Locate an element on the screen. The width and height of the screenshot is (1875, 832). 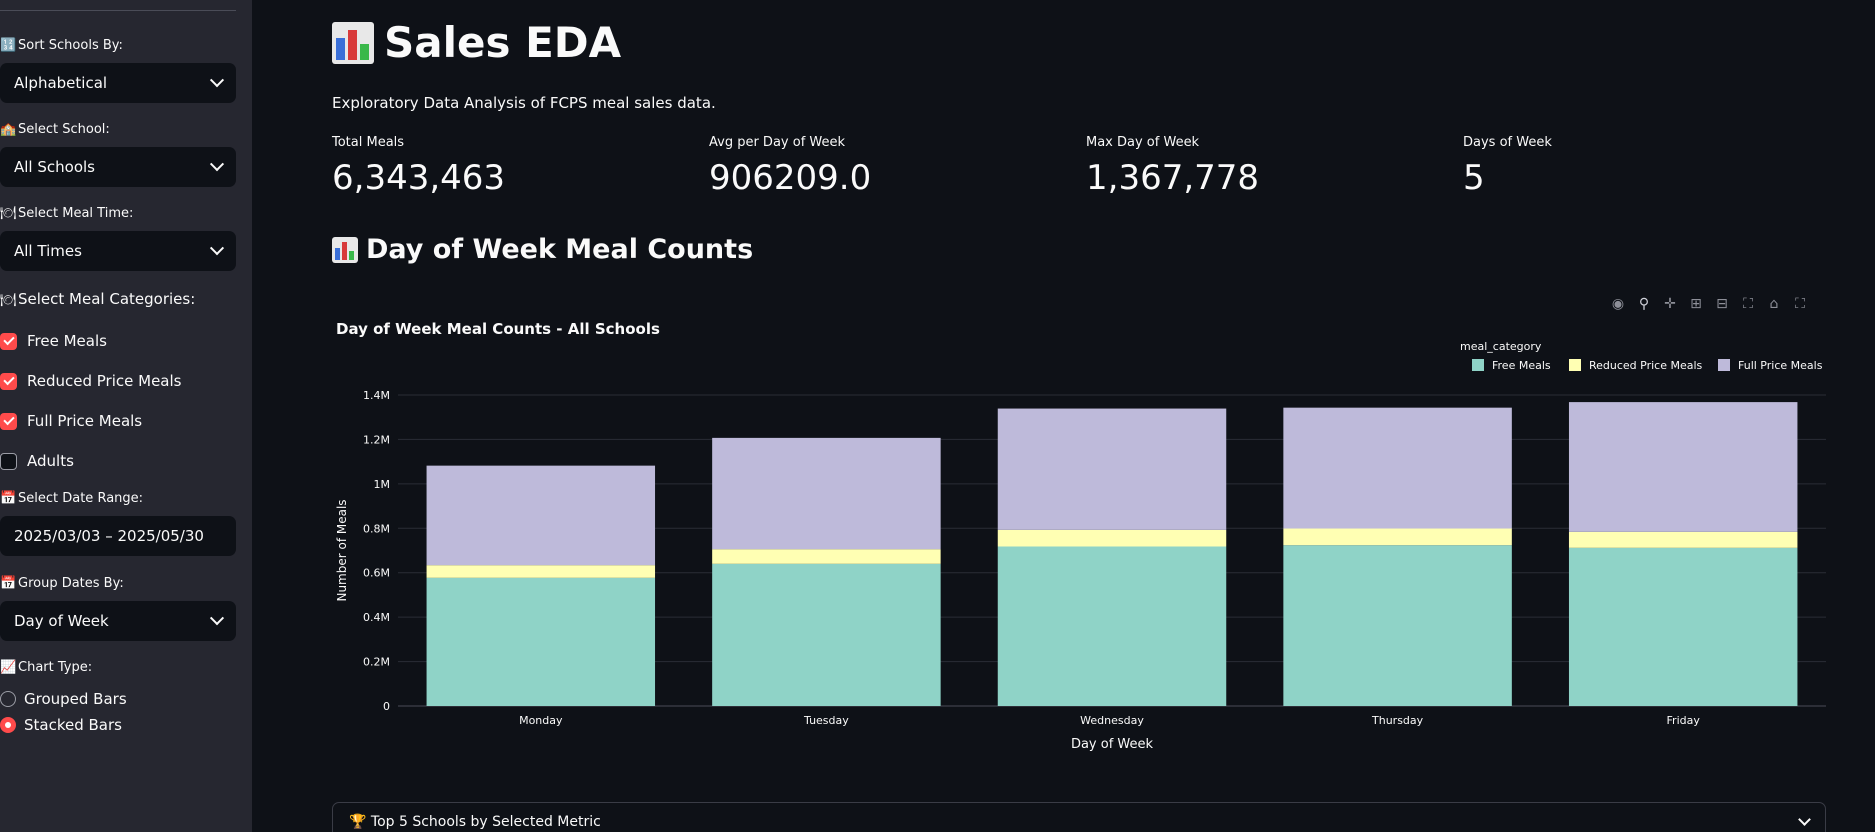
metric-max-day: Max Day of Week 1,367,778 is located at coordinates (1172, 166).